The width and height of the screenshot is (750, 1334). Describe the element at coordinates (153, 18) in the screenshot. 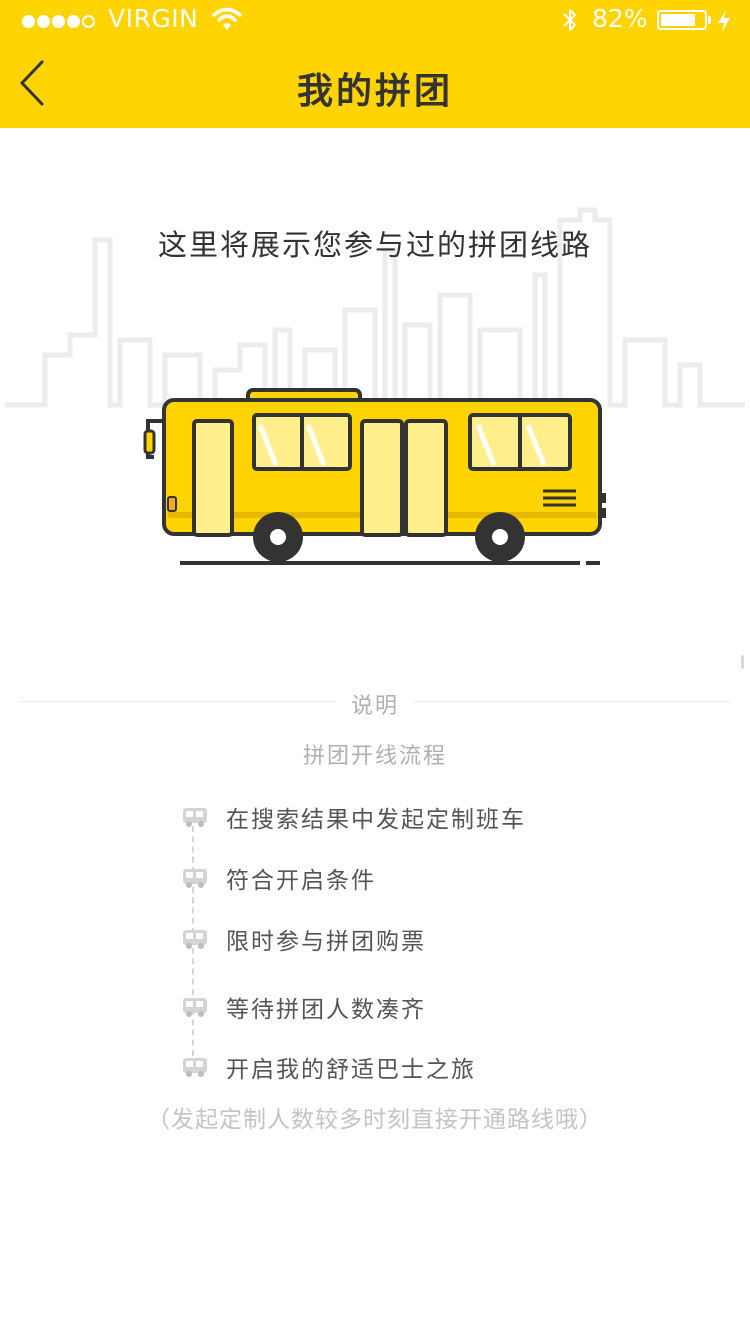

I see `carrier-name: VIRGIN` at that location.